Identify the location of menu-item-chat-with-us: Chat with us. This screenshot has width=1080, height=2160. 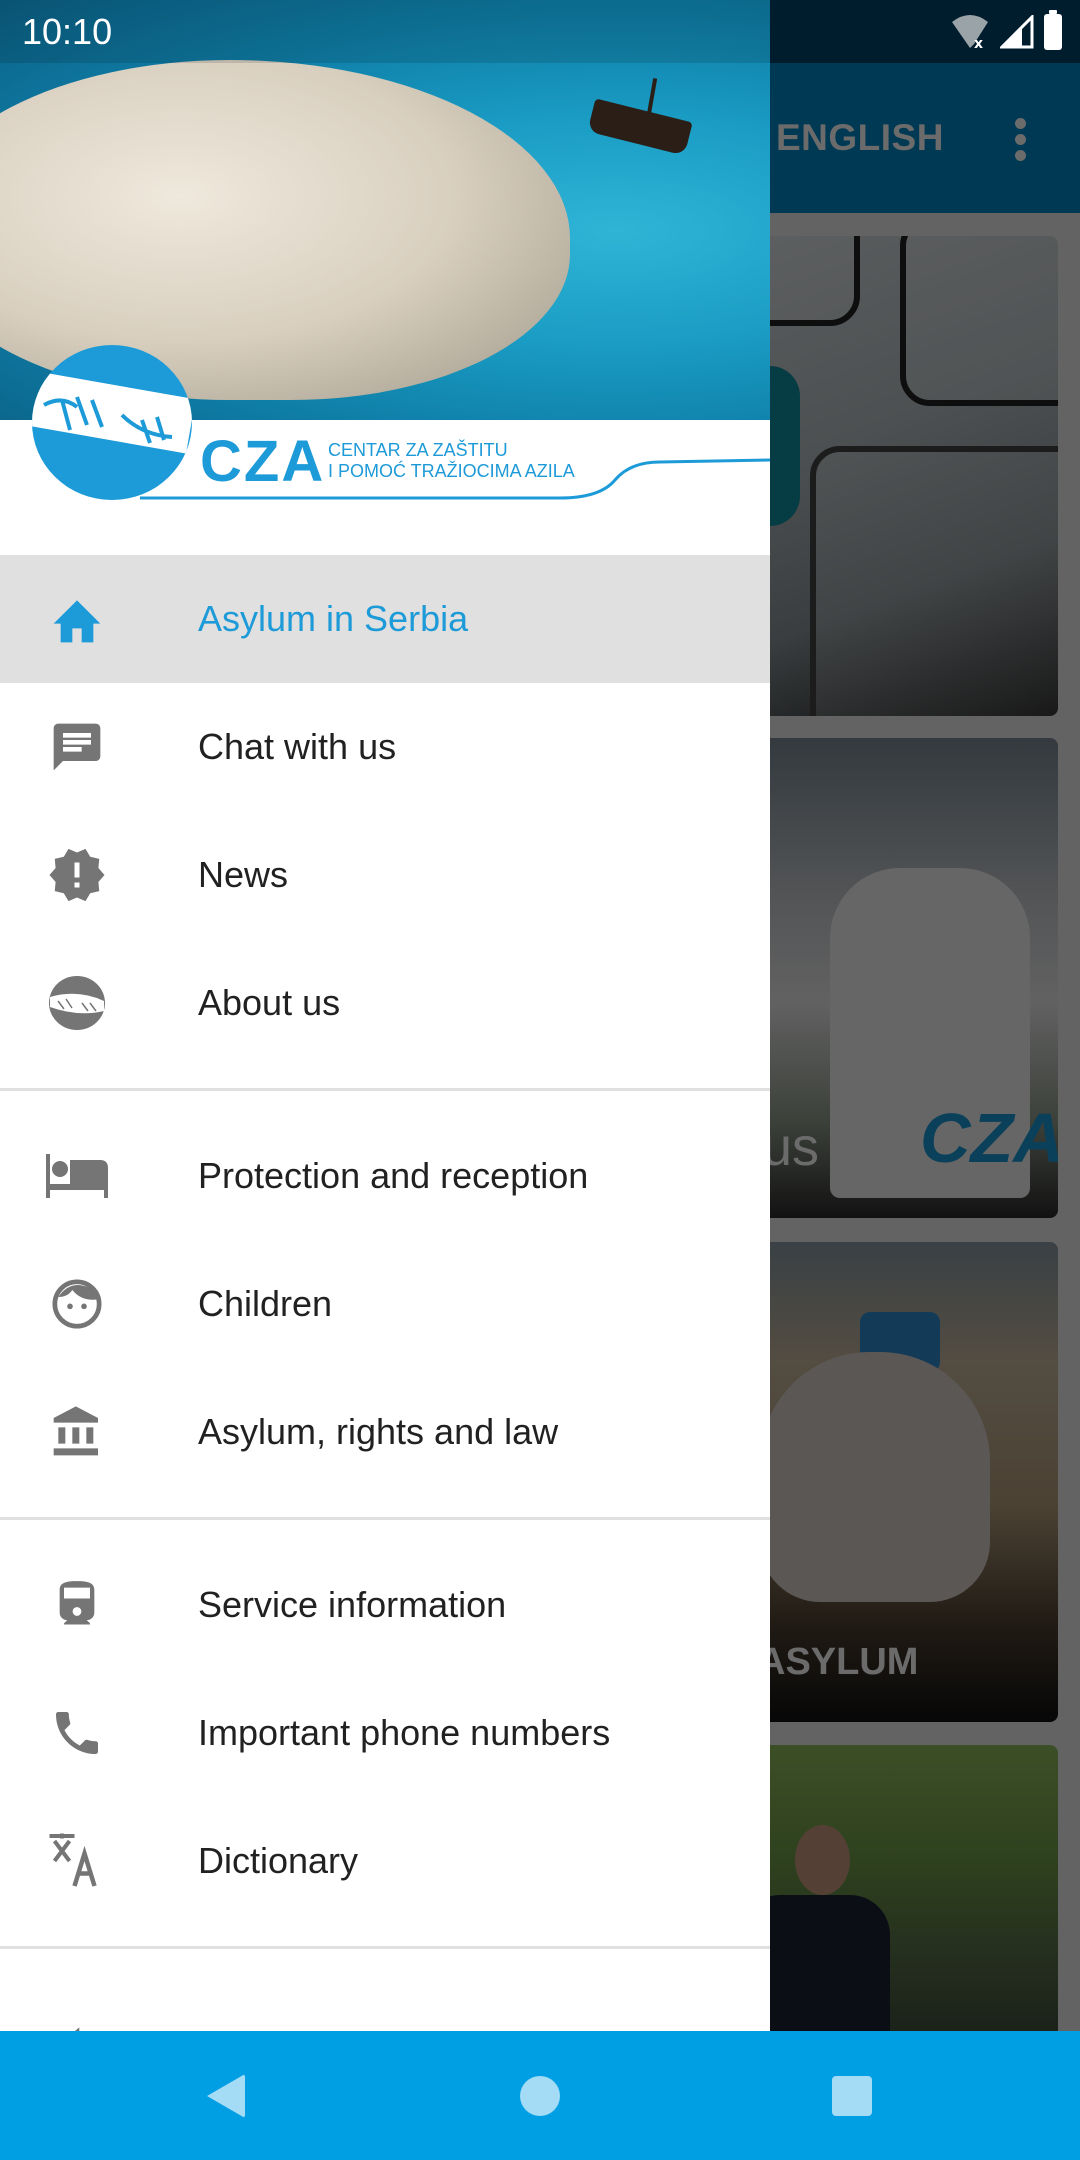
(385, 747).